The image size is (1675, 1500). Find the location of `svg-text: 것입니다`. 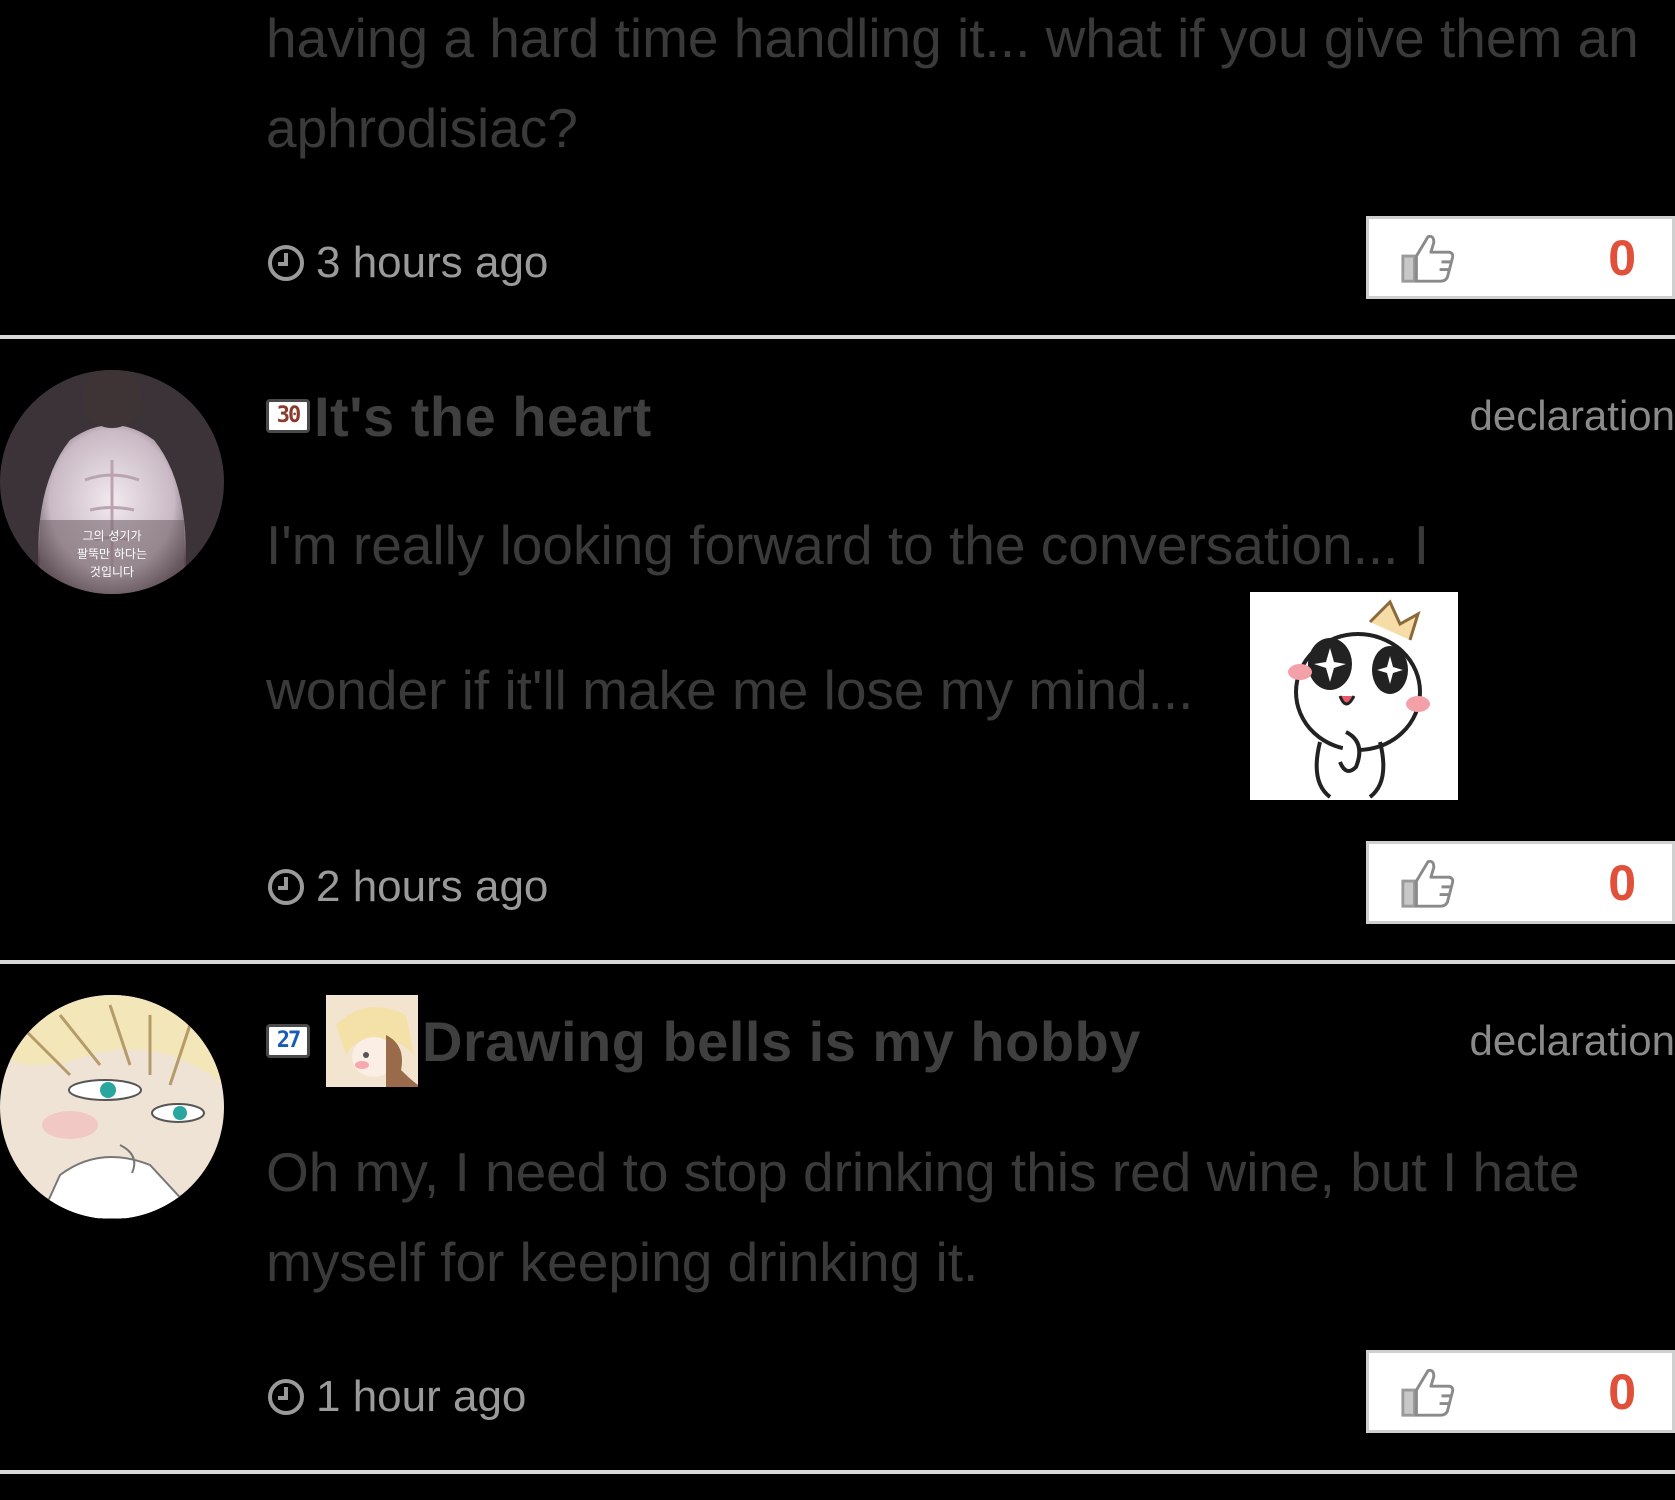

svg-text: 것입니다 is located at coordinates (112, 572).